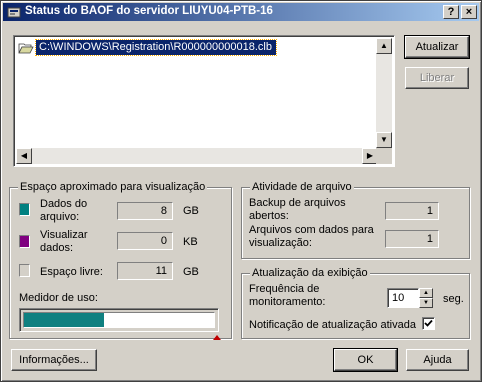 The height and width of the screenshot is (382, 482). I want to click on release-button: Liberar, so click(437, 78).